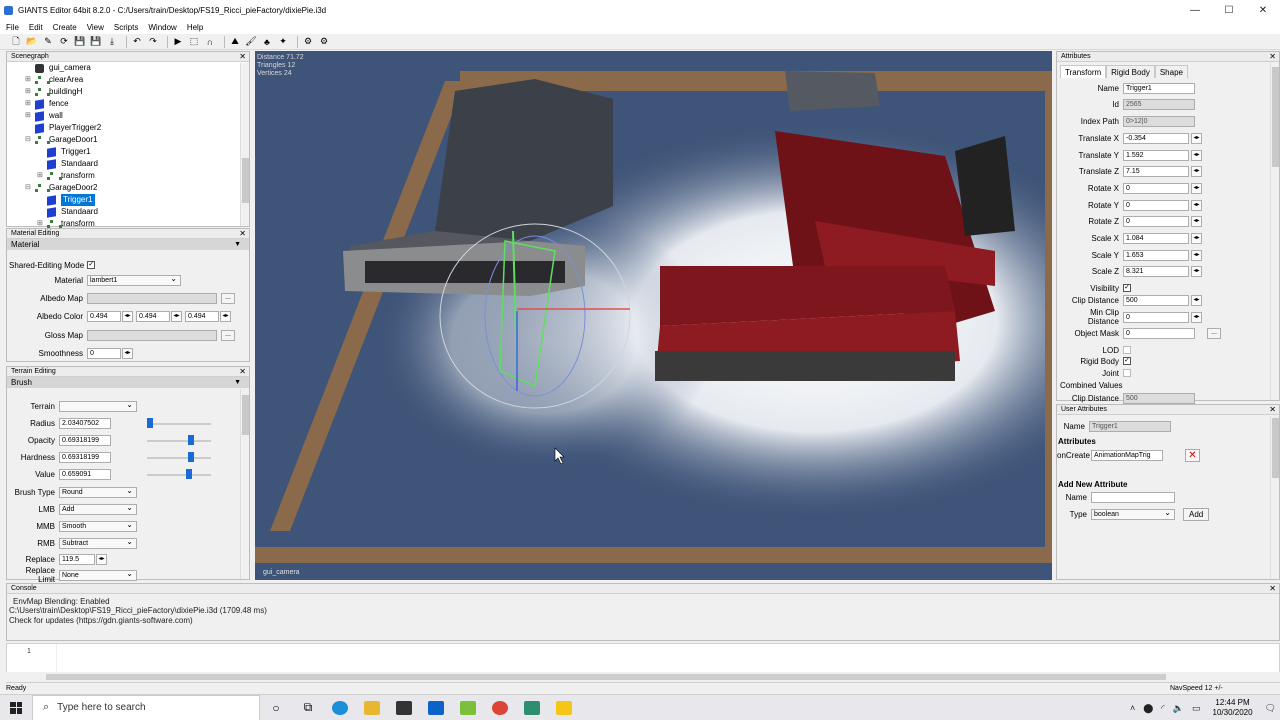 The height and width of the screenshot is (720, 1280). What do you see at coordinates (12, 27) in the screenshot?
I see `menu-file: File` at bounding box center [12, 27].